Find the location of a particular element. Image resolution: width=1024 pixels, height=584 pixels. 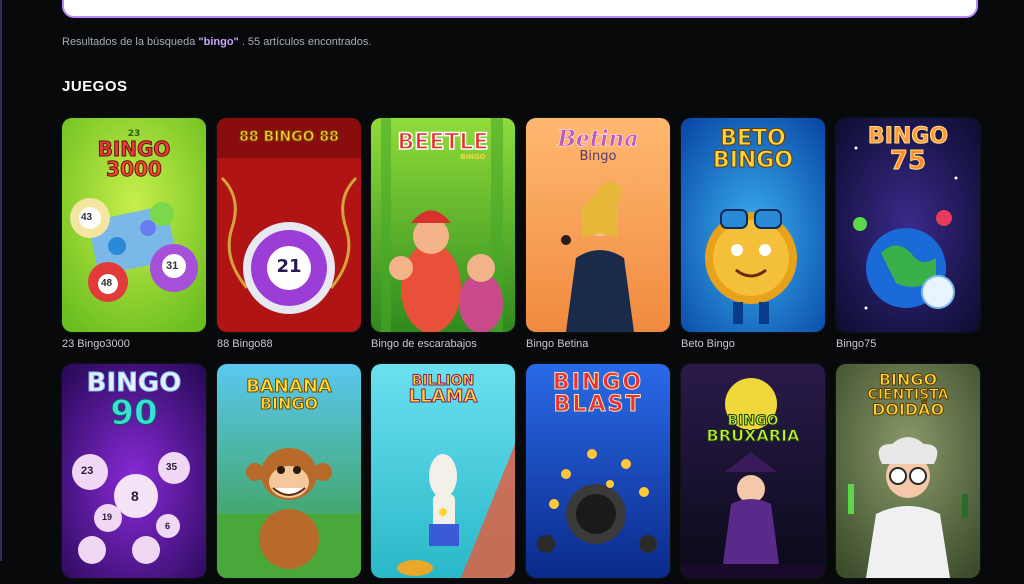

game-thumbnail-bingo3000: 23 BINGO 3000 43 31 48 is located at coordinates (134, 225).